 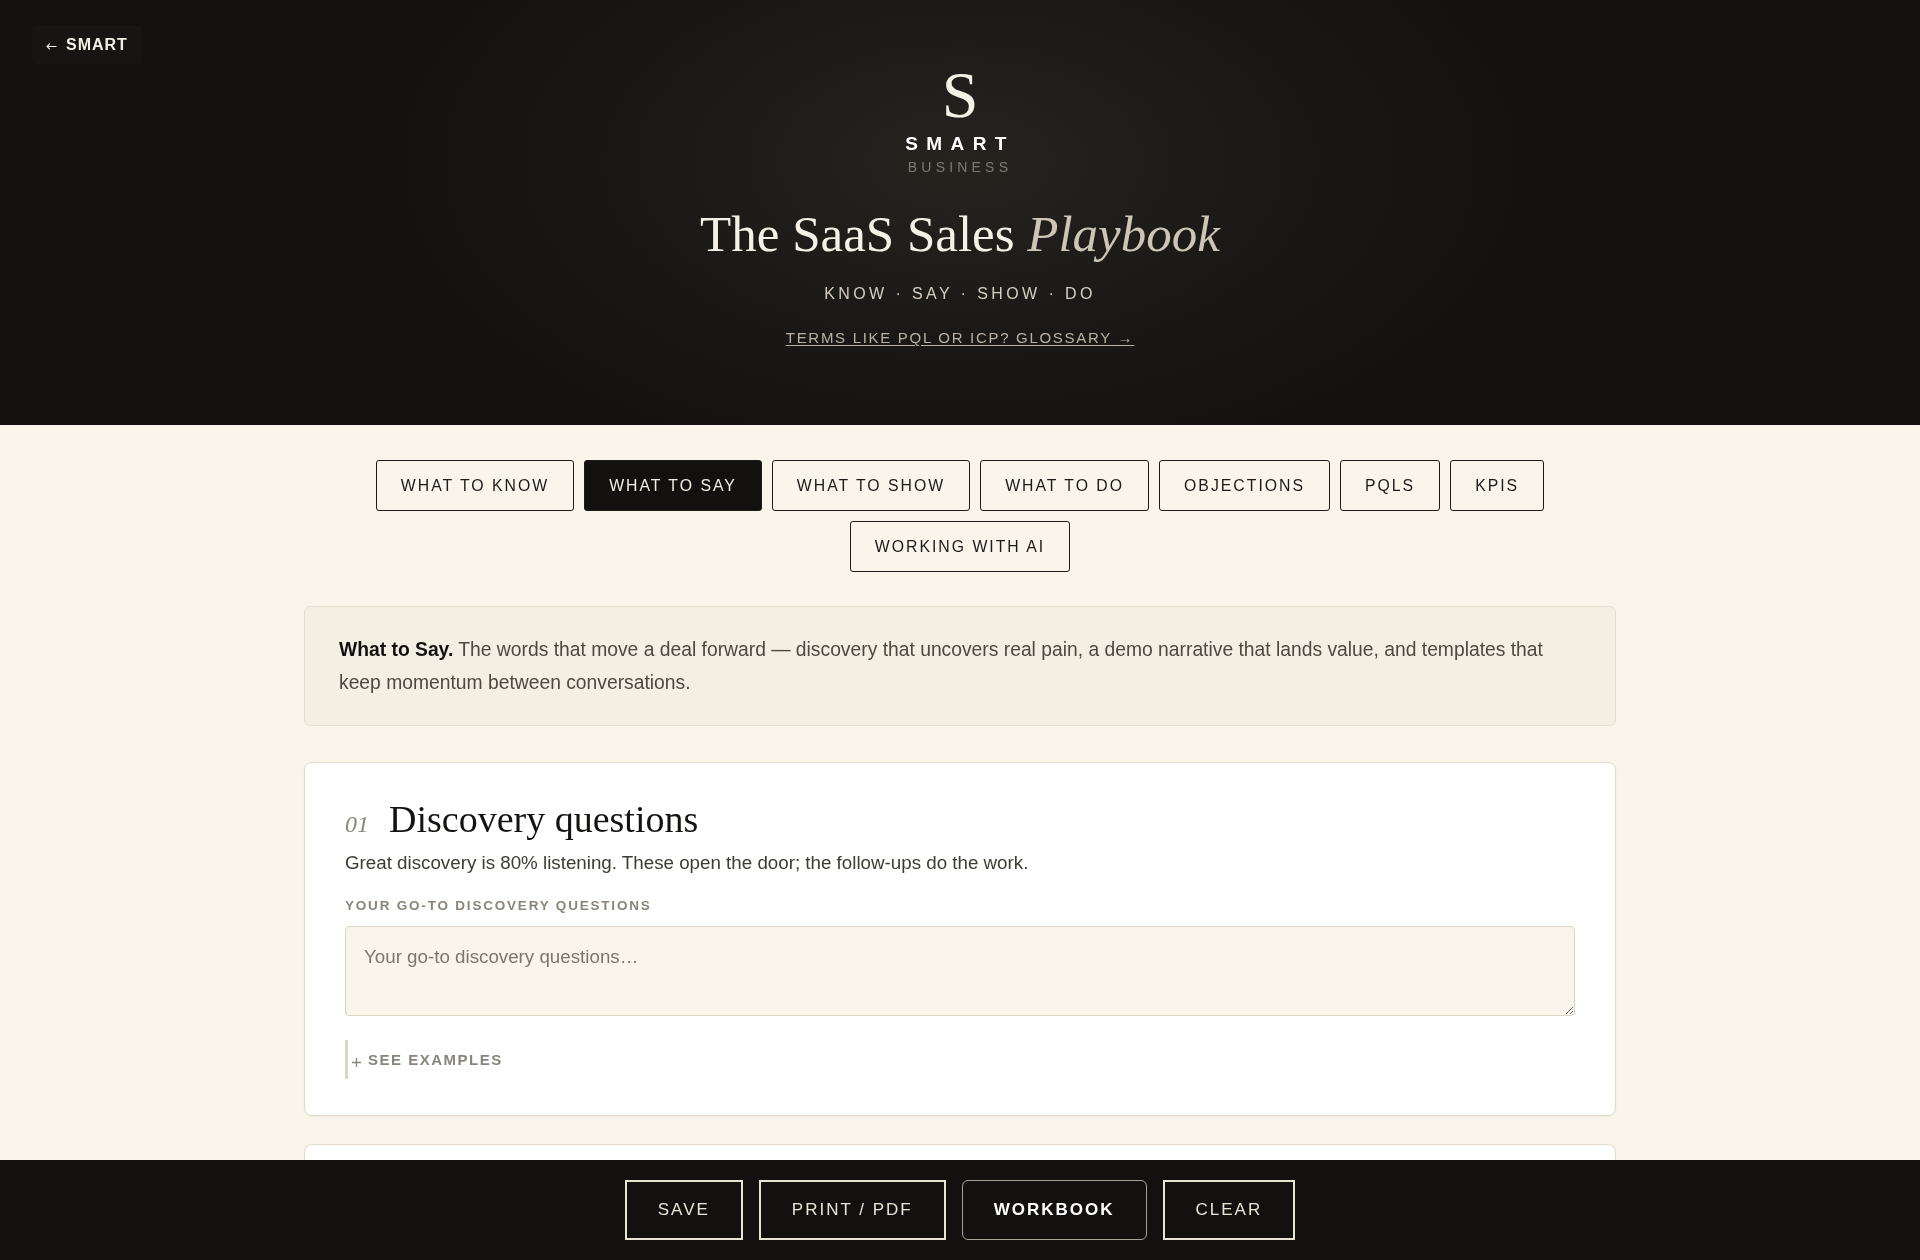 What do you see at coordinates (1054, 1210) in the screenshot?
I see `primary-button: WORKBOOK` at bounding box center [1054, 1210].